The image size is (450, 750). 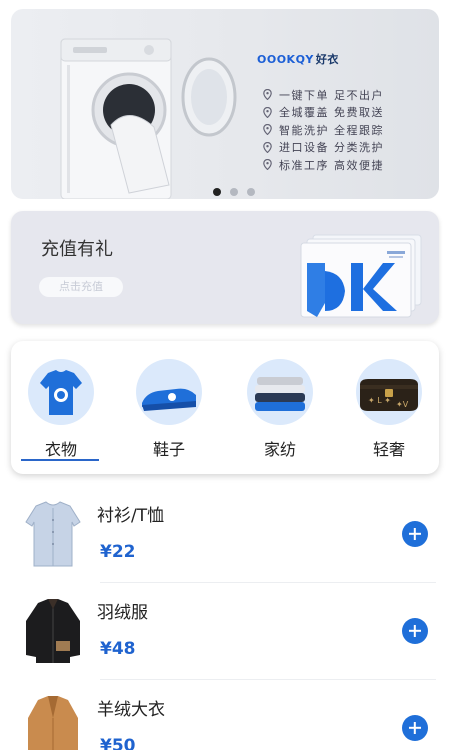 I want to click on washing-machine-image, so click(x=148, y=118).